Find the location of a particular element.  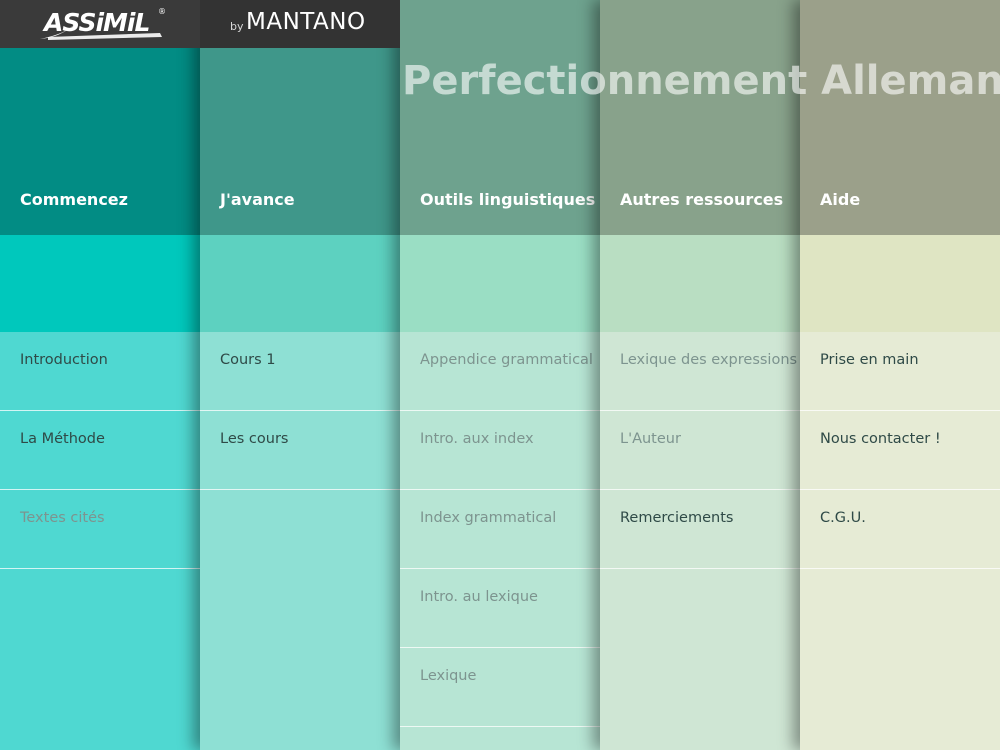

menu-item-appendice-grammatical: Appendice grammatical is located at coordinates (500, 371).